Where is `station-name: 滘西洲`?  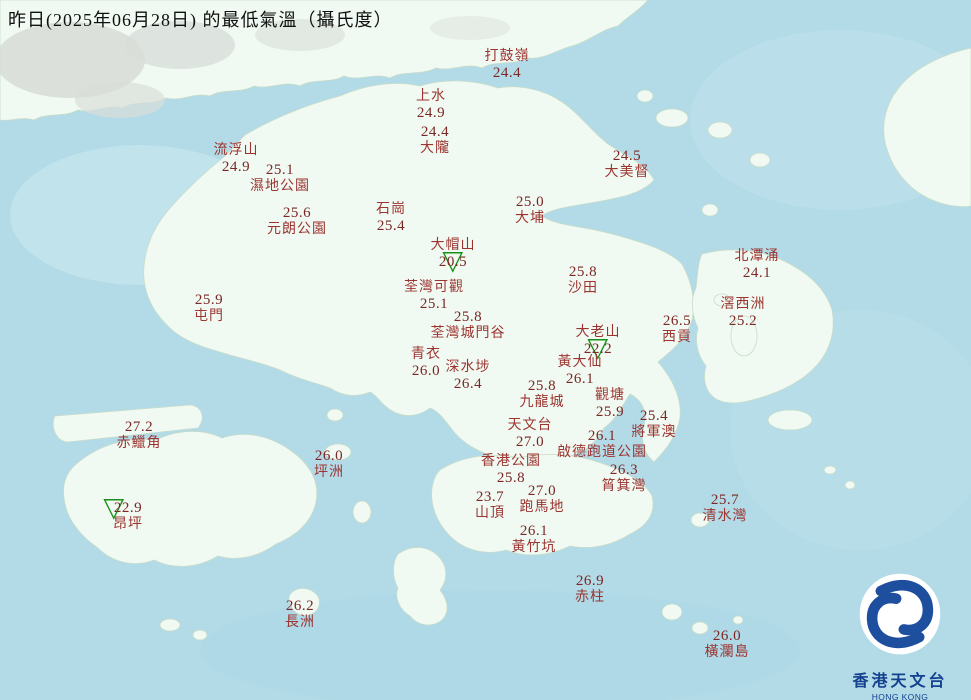
station-name: 滘西洲 is located at coordinates (743, 304).